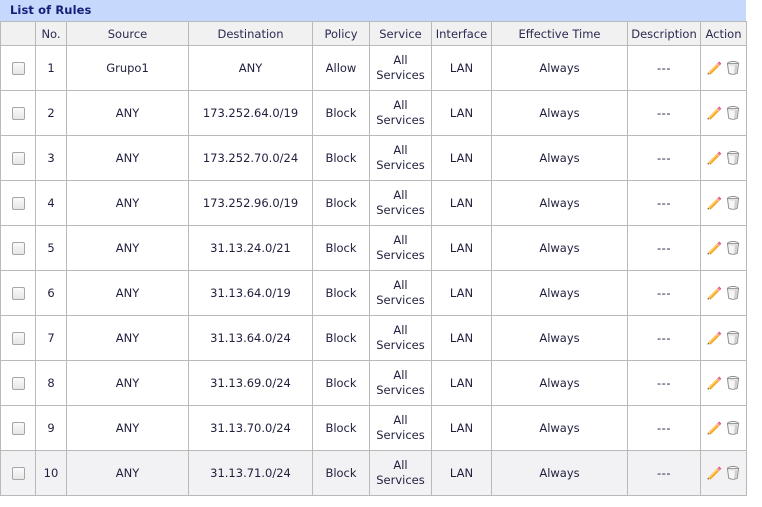 The image size is (762, 507). I want to click on column-header-select, so click(18, 33).